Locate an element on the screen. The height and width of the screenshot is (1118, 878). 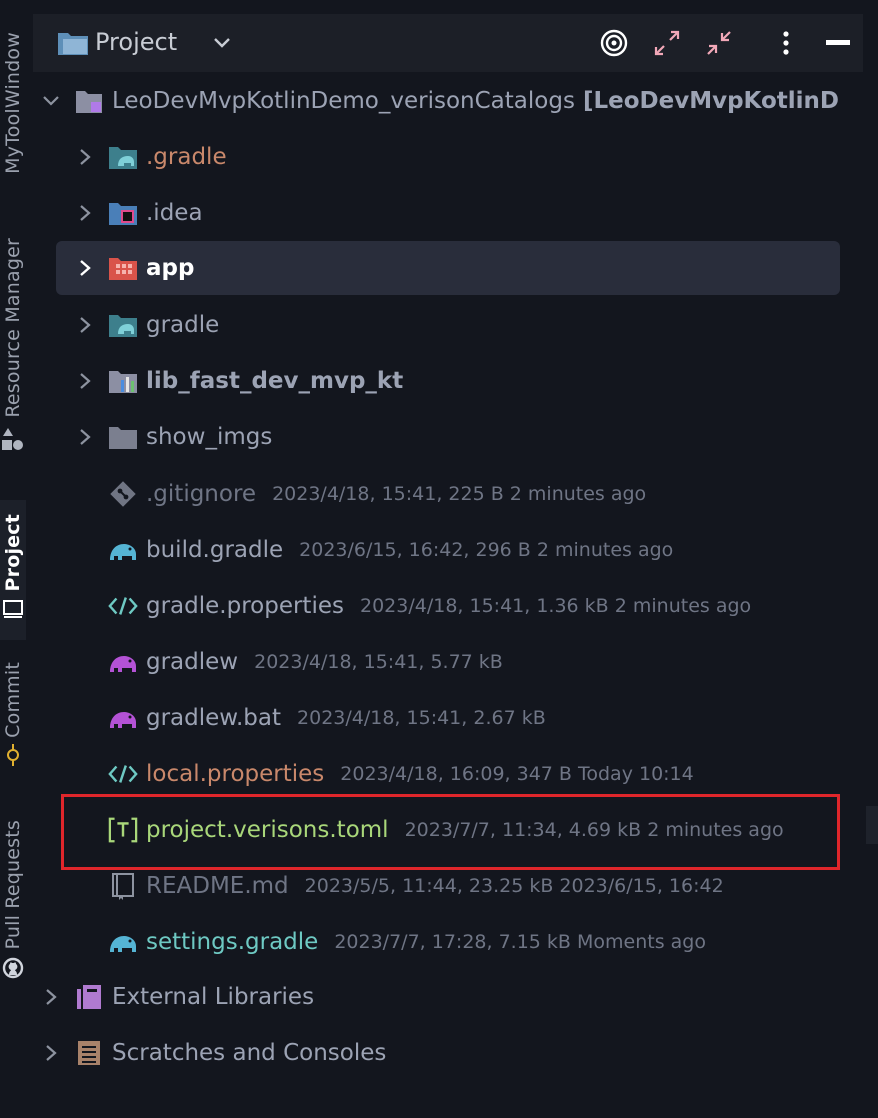
highlight-annotation-box is located at coordinates (450, 832).